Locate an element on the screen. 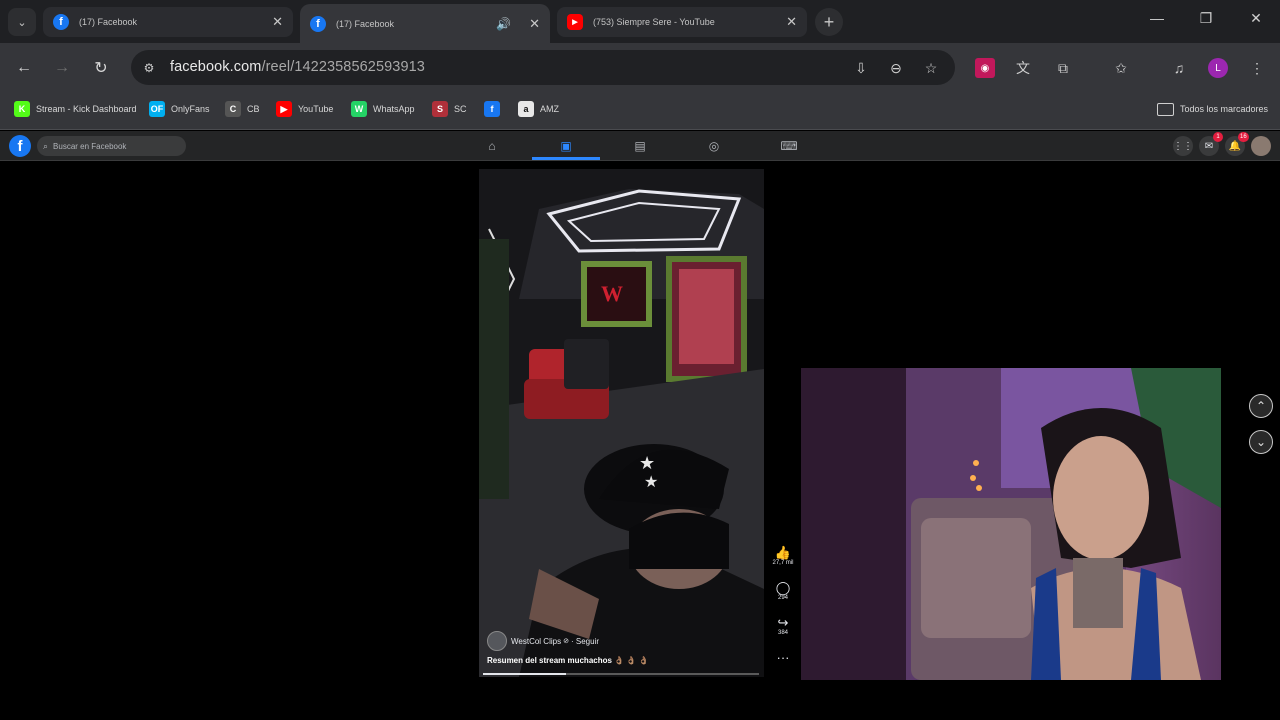 The height and width of the screenshot is (720, 1280). bookmark-onlyfans: OF OnlyFans is located at coordinates (179, 109).